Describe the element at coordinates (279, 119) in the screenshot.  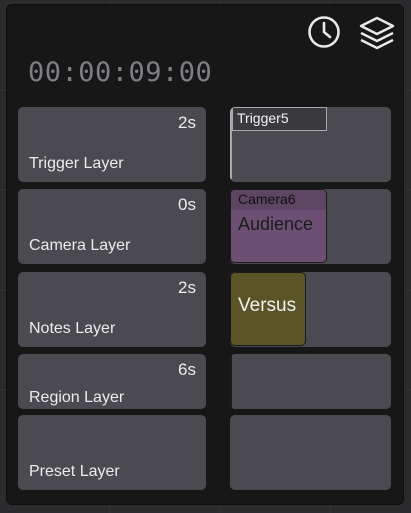
I see `trigger-clip: Trigger5` at that location.